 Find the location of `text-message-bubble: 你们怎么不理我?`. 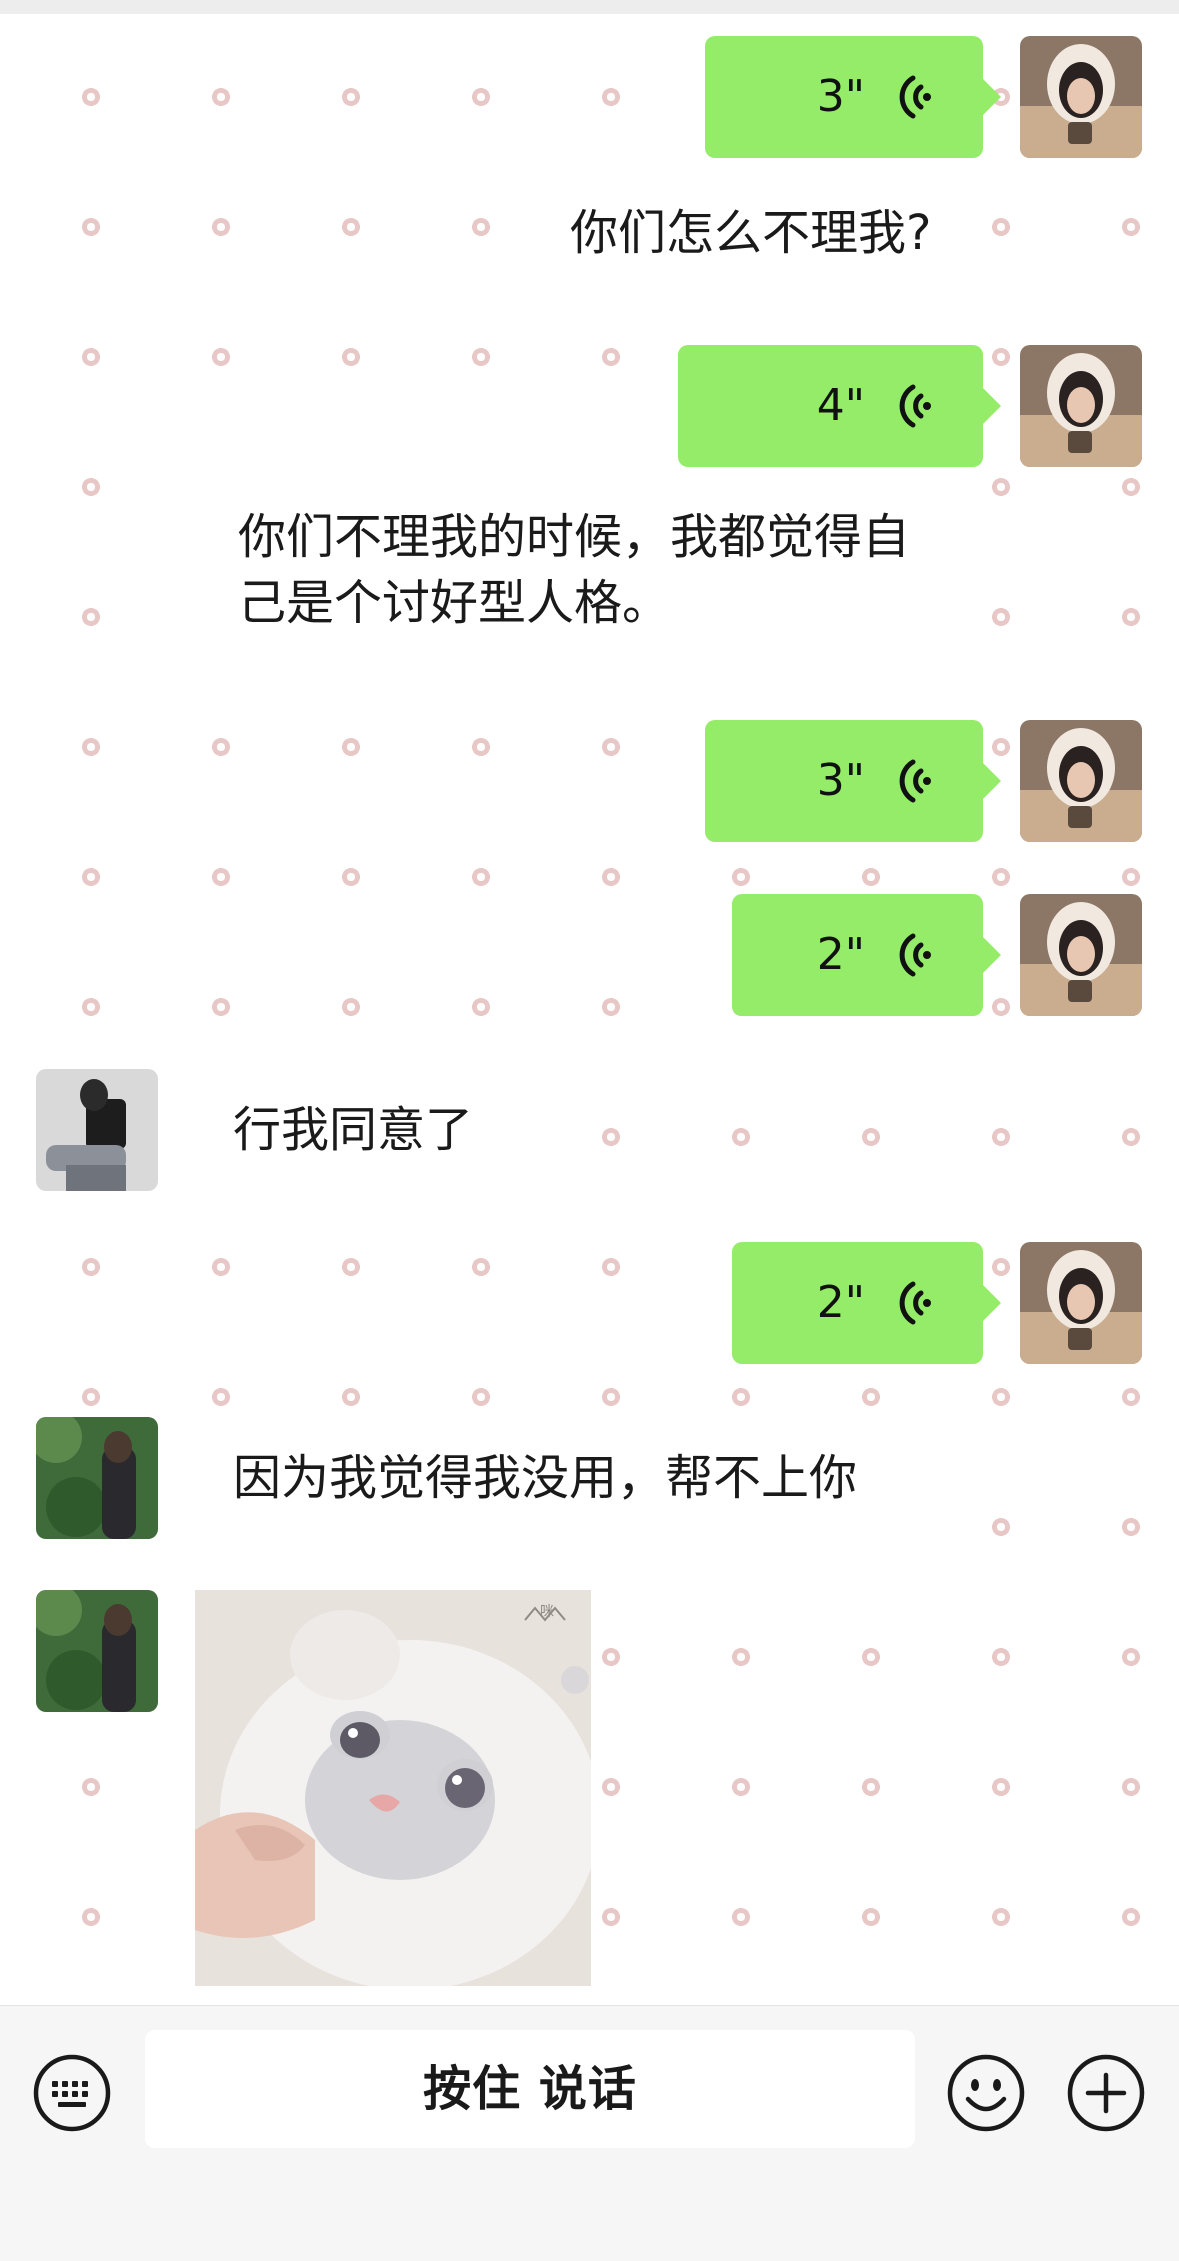

text-message-bubble: 你们怎么不理我? is located at coordinates (757, 234).